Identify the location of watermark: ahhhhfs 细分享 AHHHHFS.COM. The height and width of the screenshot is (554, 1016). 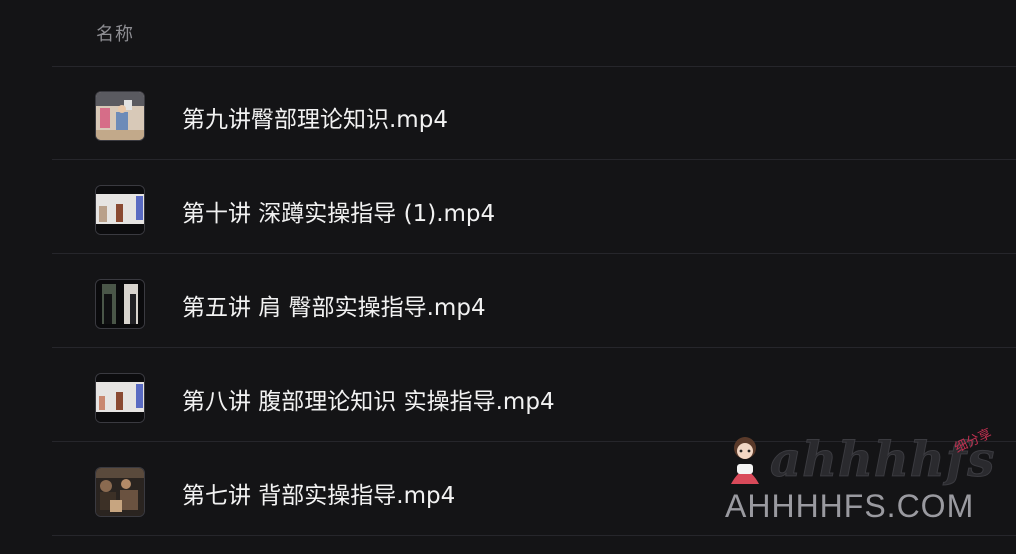
(865, 479).